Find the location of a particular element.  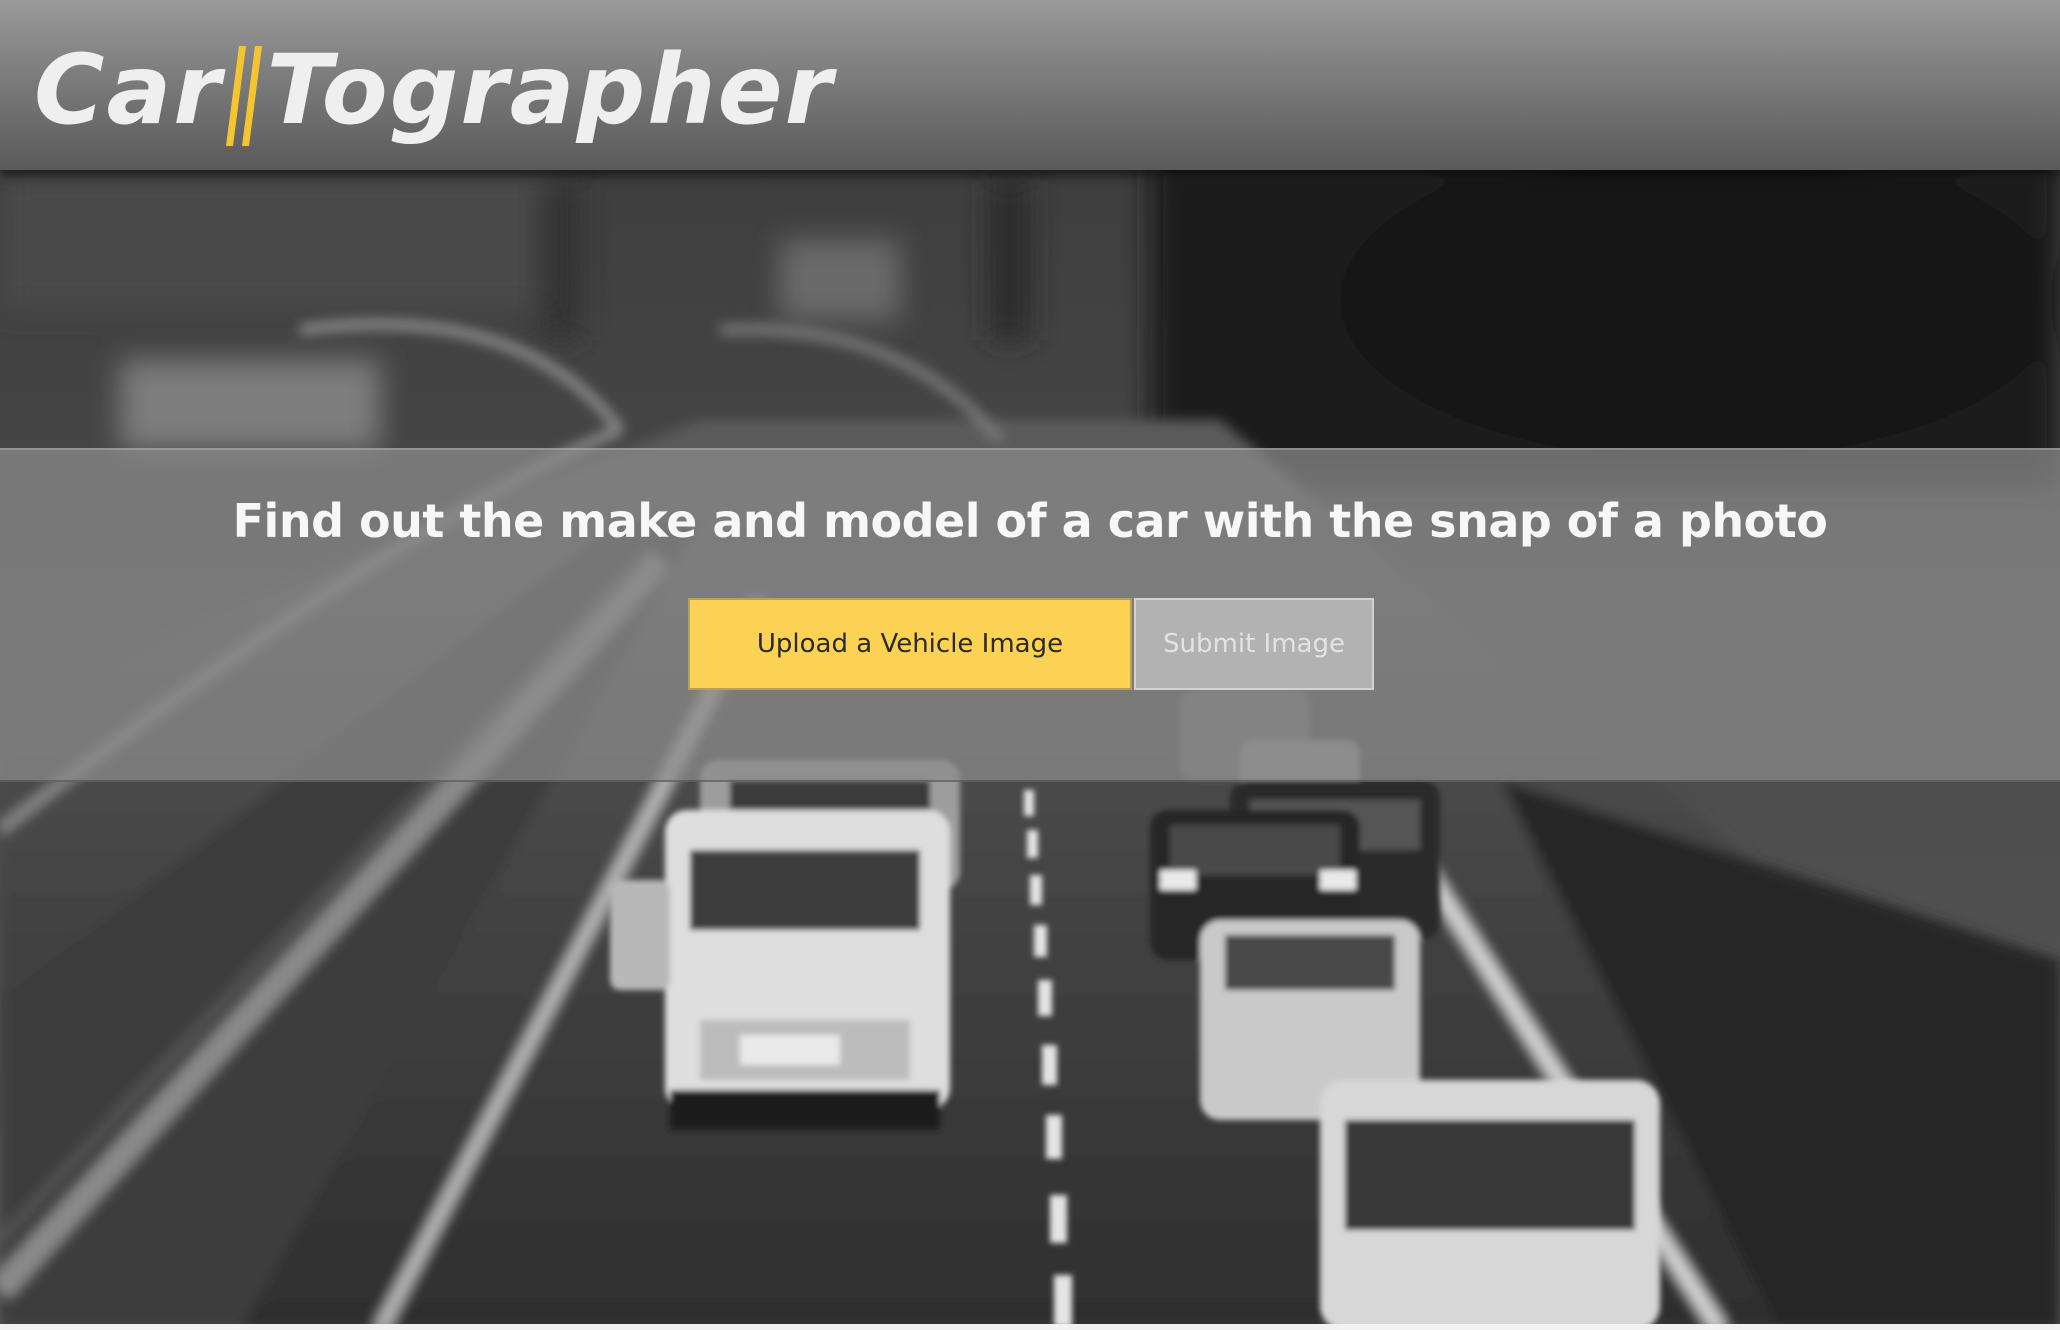

logo-text-part2: Tographer is located at coordinates (550, 90).